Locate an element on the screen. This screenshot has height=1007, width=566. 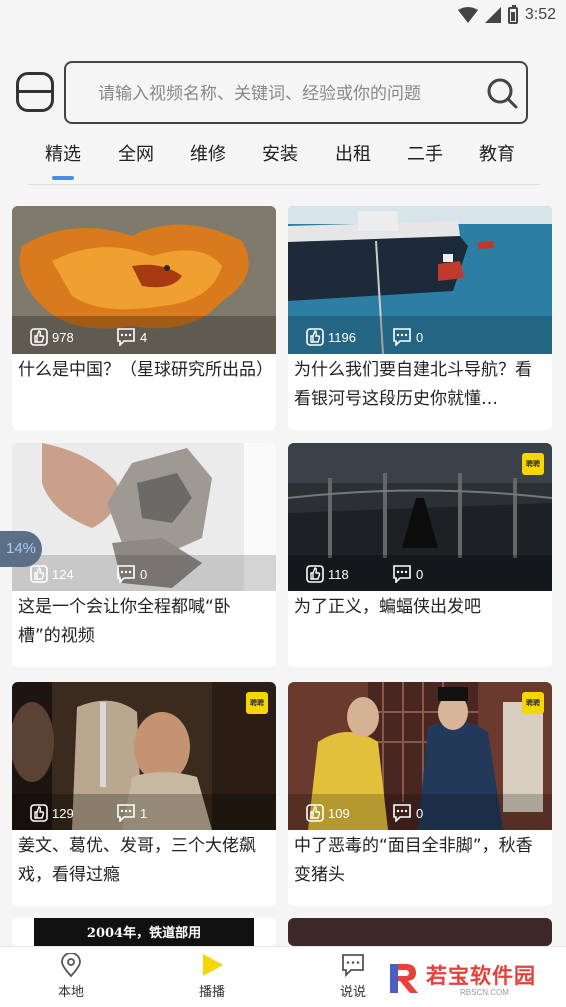
like-count: 124 is located at coordinates (52, 574).